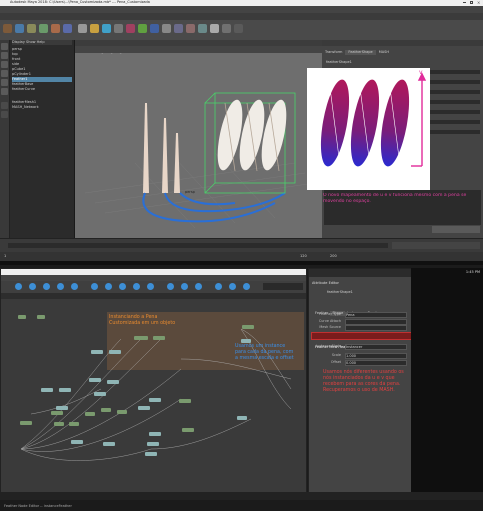 The image size is (483, 511). What do you see at coordinates (376, 328) in the screenshot?
I see `attr-row-field` at bounding box center [376, 328].